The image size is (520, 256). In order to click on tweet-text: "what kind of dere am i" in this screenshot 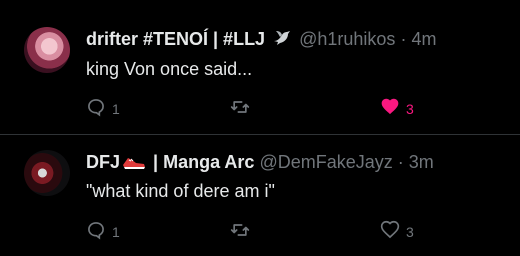, I will do `click(180, 191)`.